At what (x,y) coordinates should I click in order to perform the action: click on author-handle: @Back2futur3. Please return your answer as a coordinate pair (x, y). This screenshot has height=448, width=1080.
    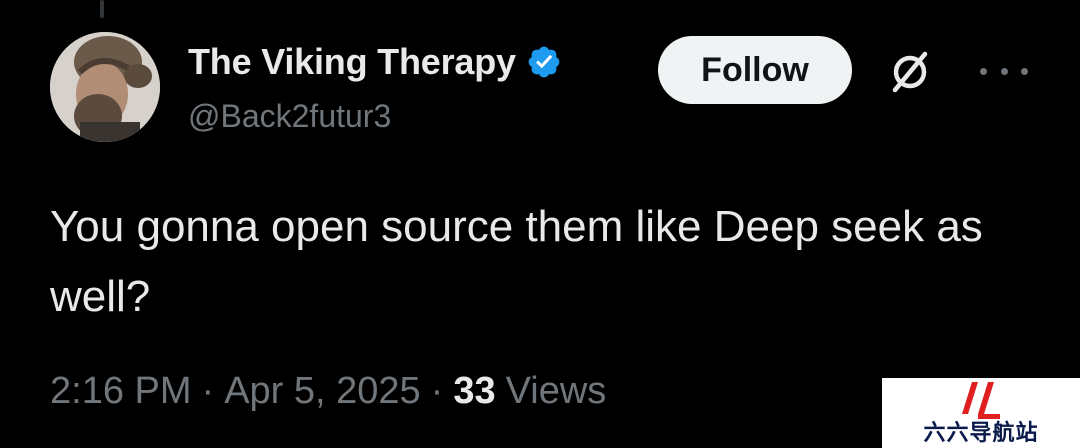
    Looking at the image, I should click on (289, 116).